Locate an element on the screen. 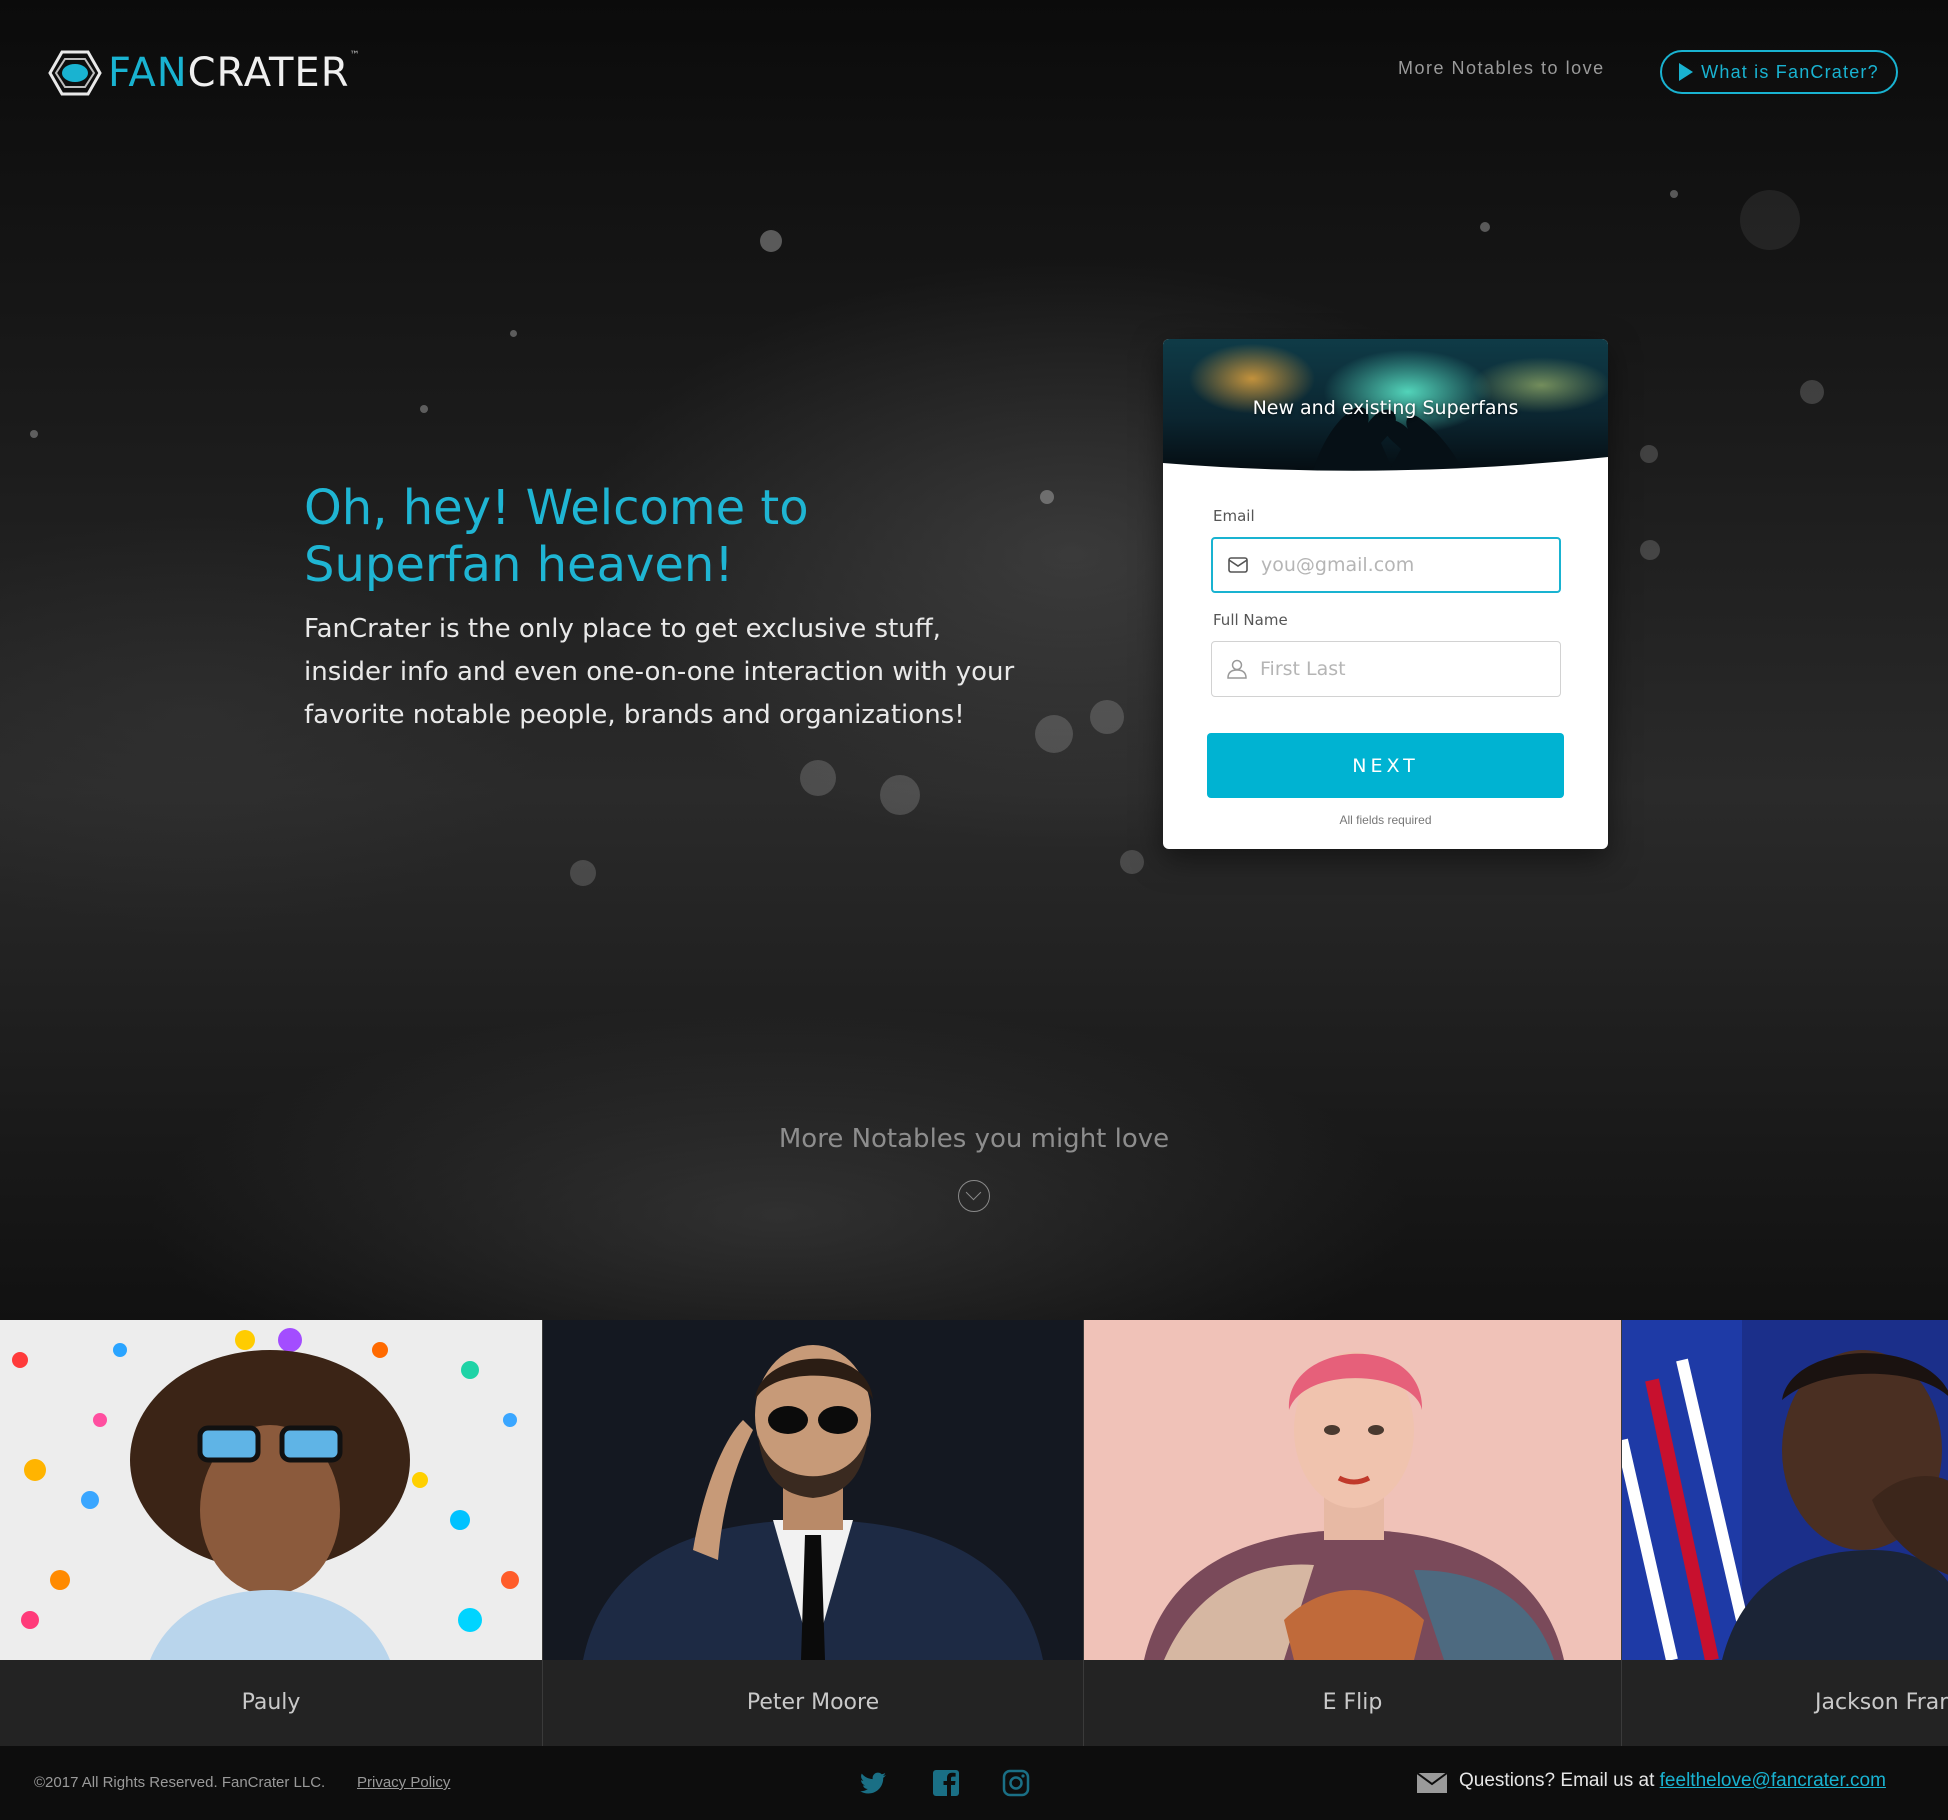 The image size is (1948, 1820). contact-prefix: Questions? Email us at is located at coordinates (1559, 1780).